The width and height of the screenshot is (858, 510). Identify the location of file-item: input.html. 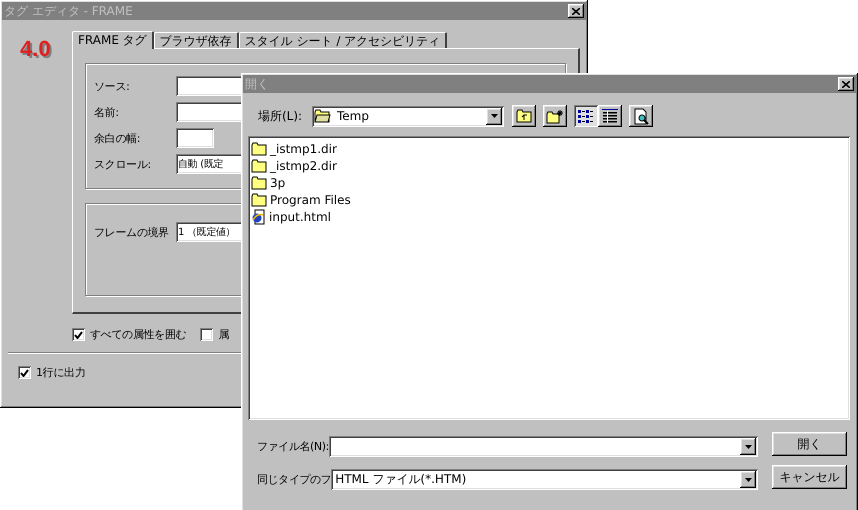
(549, 216).